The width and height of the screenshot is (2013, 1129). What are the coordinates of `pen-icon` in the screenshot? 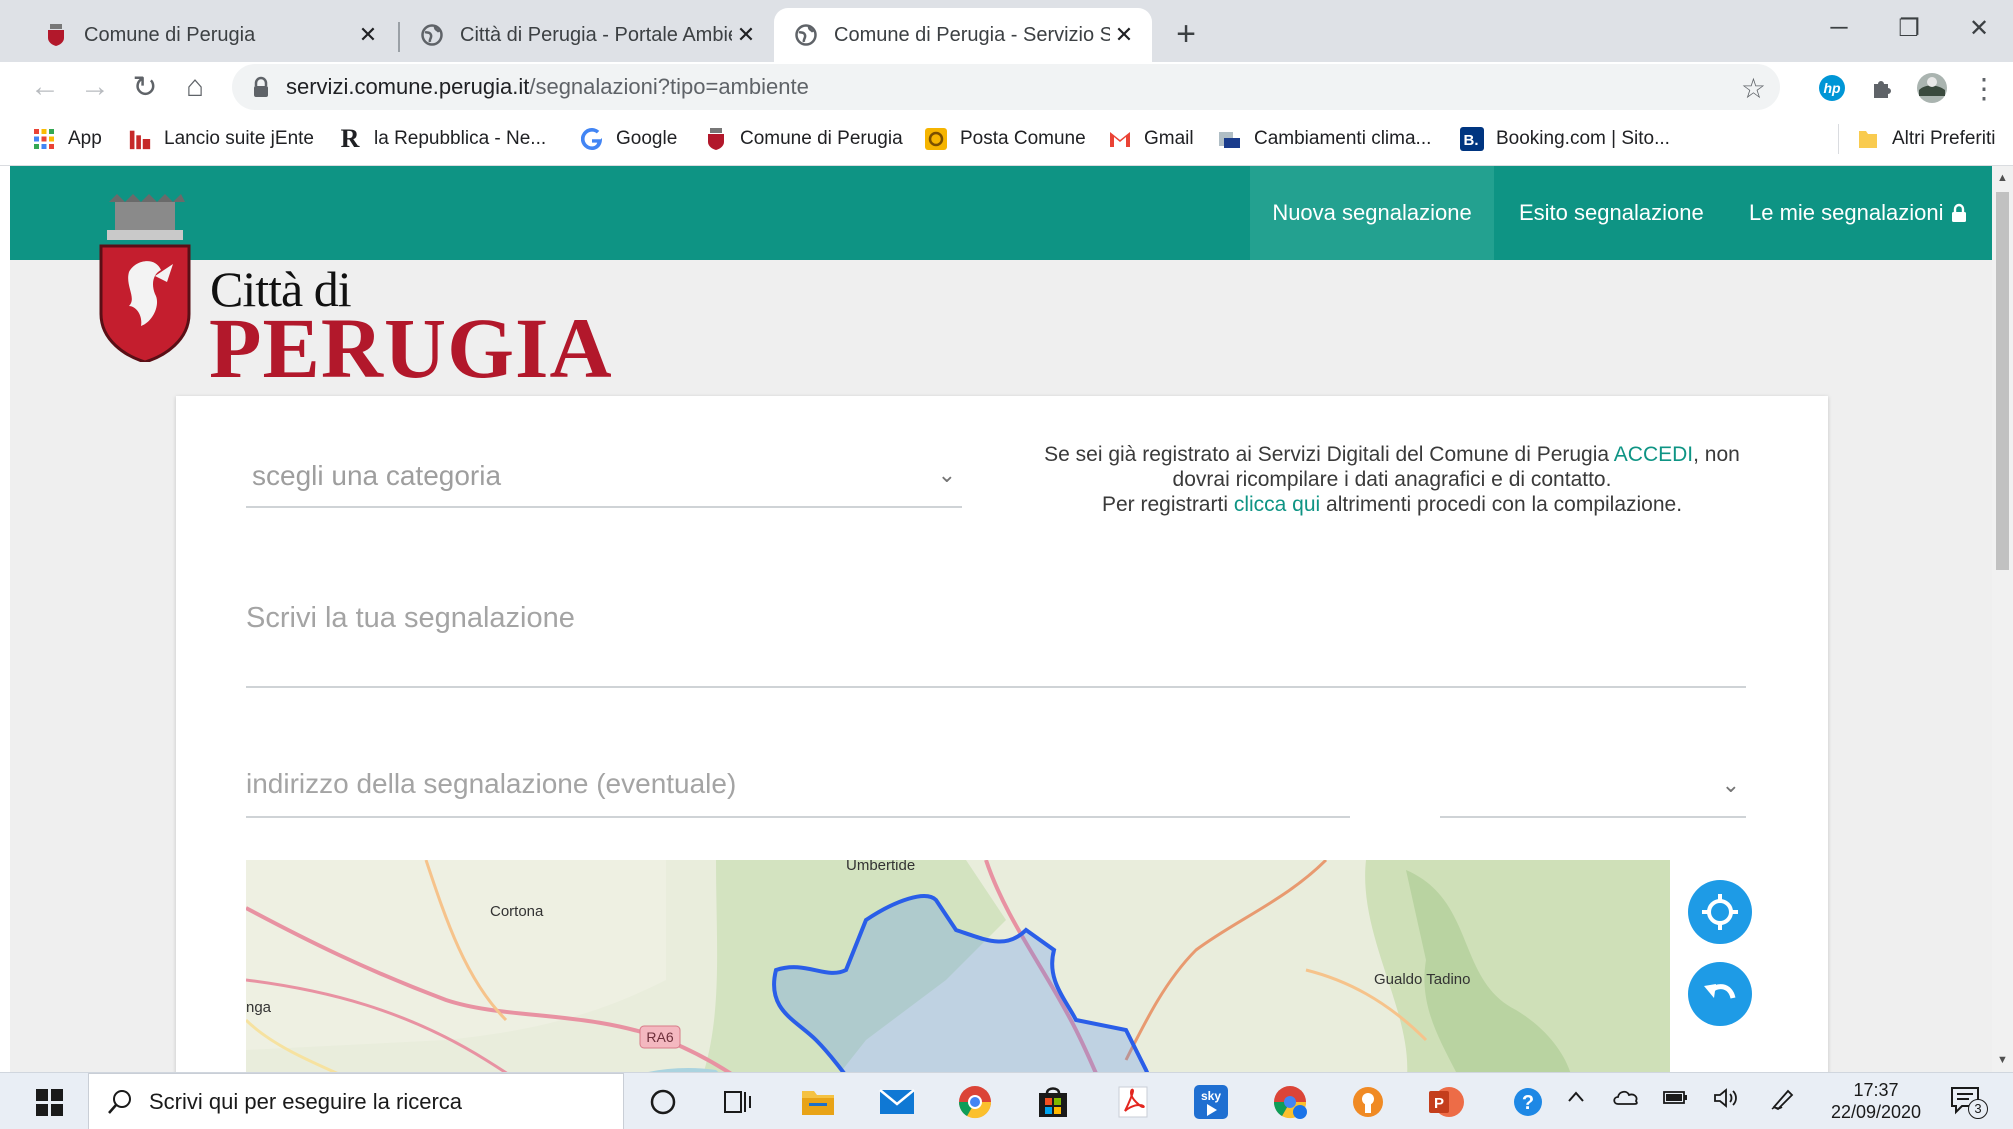 It's located at (1783, 1102).